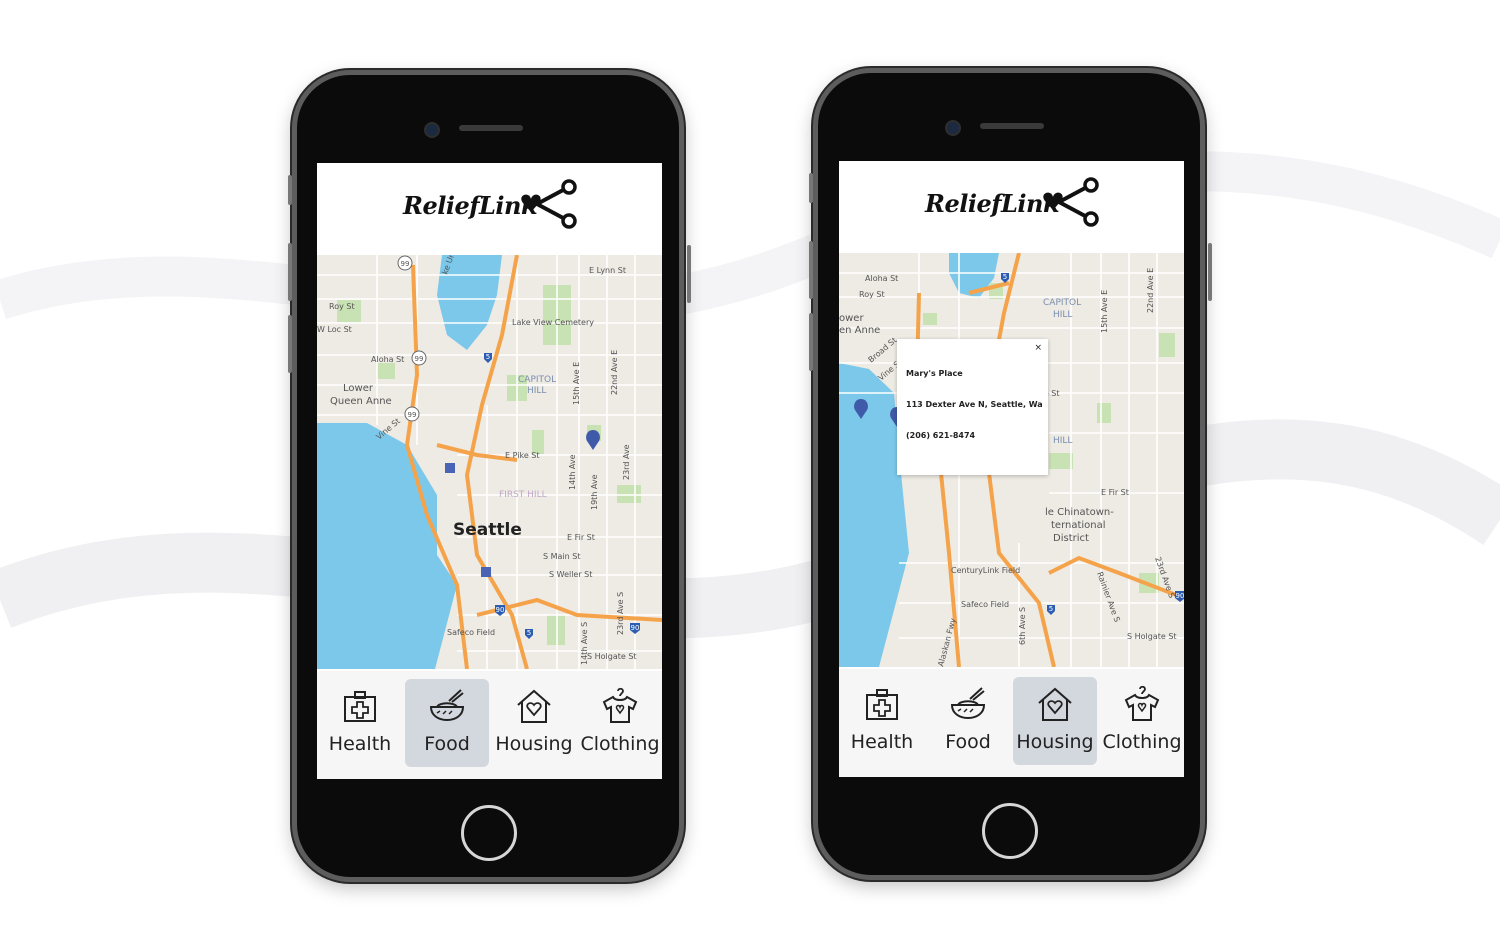 This screenshot has width=1500, height=950. What do you see at coordinates (523, 495) in the screenshot?
I see `map-label-first-hill: FIRST HILL` at bounding box center [523, 495].